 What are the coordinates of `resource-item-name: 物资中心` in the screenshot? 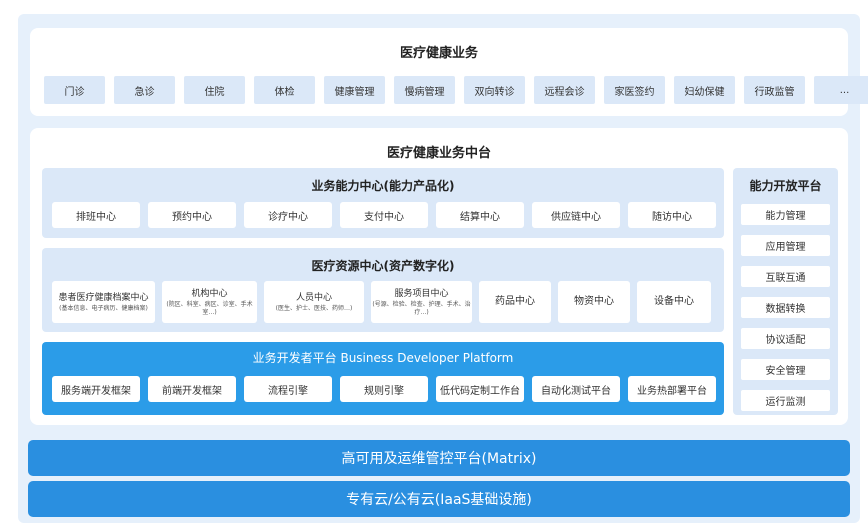 It's located at (594, 301).